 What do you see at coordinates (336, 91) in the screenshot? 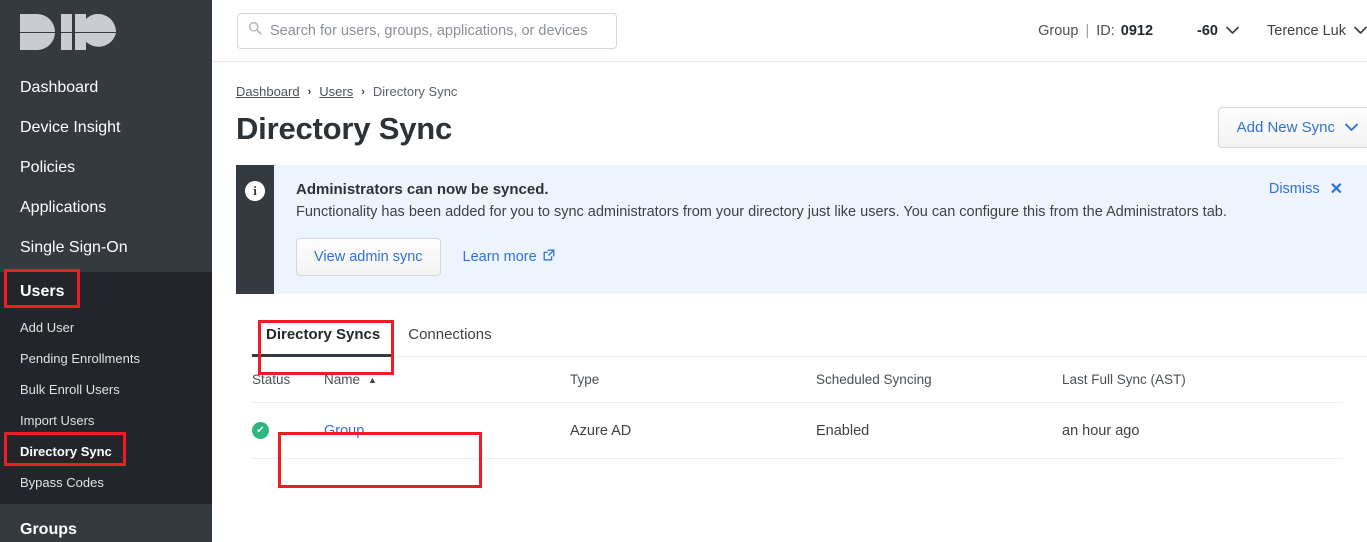
I see `breadcrumb-item-users: Users` at bounding box center [336, 91].